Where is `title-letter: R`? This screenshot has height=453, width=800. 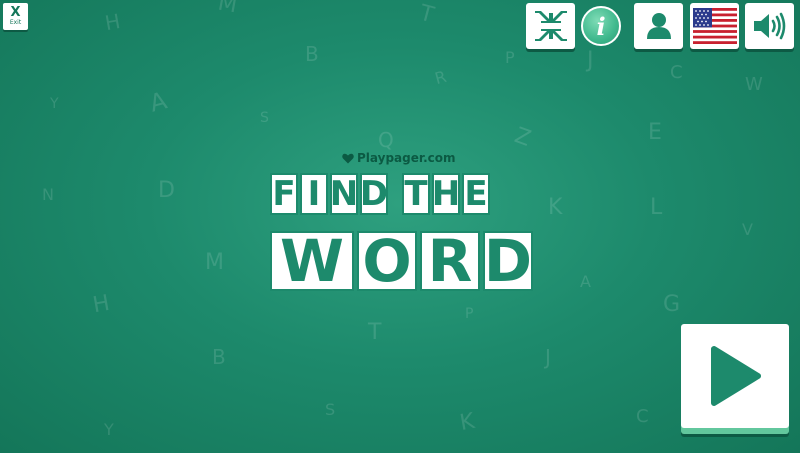
title-letter: R is located at coordinates (450, 261).